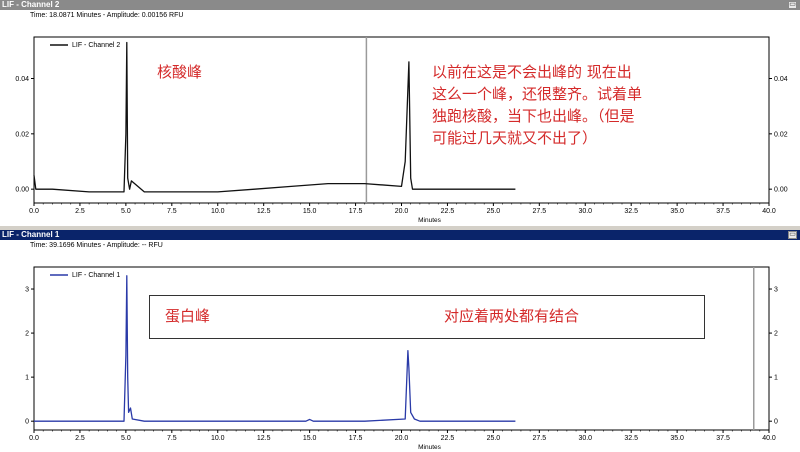 This screenshot has width=800, height=452. What do you see at coordinates (781, 79) in the screenshot?
I see `y-tick-label-right: 0.04` at bounding box center [781, 79].